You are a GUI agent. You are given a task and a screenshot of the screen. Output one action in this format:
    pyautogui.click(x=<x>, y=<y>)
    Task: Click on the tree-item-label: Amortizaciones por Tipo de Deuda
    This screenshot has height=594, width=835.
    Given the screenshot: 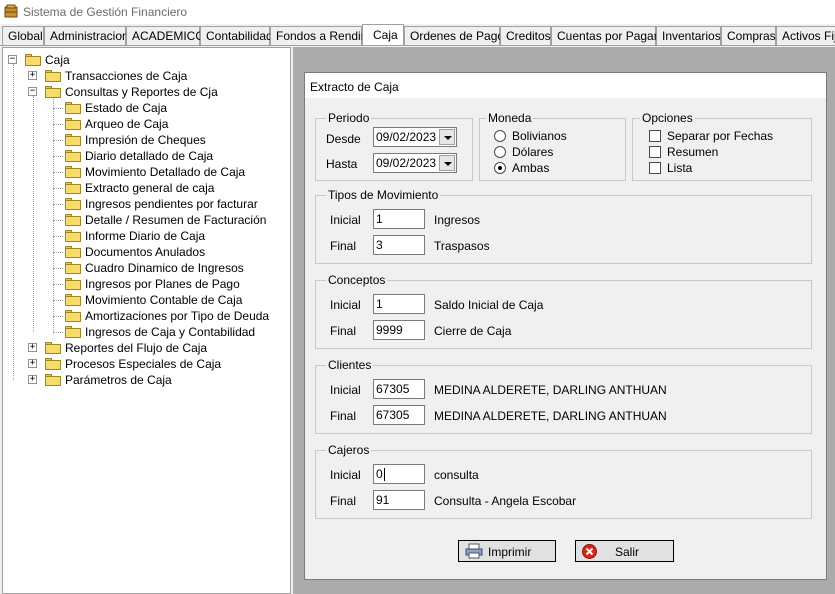 What is the action you would take?
    pyautogui.click(x=177, y=316)
    